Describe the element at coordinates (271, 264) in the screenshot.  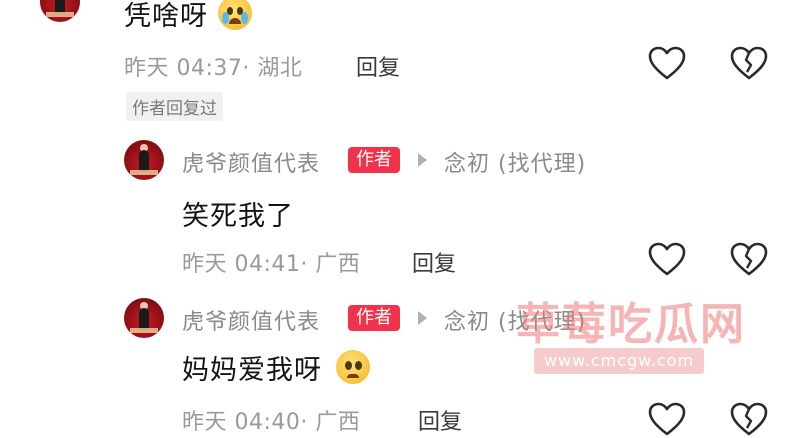
I see `comment-meta: 昨天 04:41· 广西` at that location.